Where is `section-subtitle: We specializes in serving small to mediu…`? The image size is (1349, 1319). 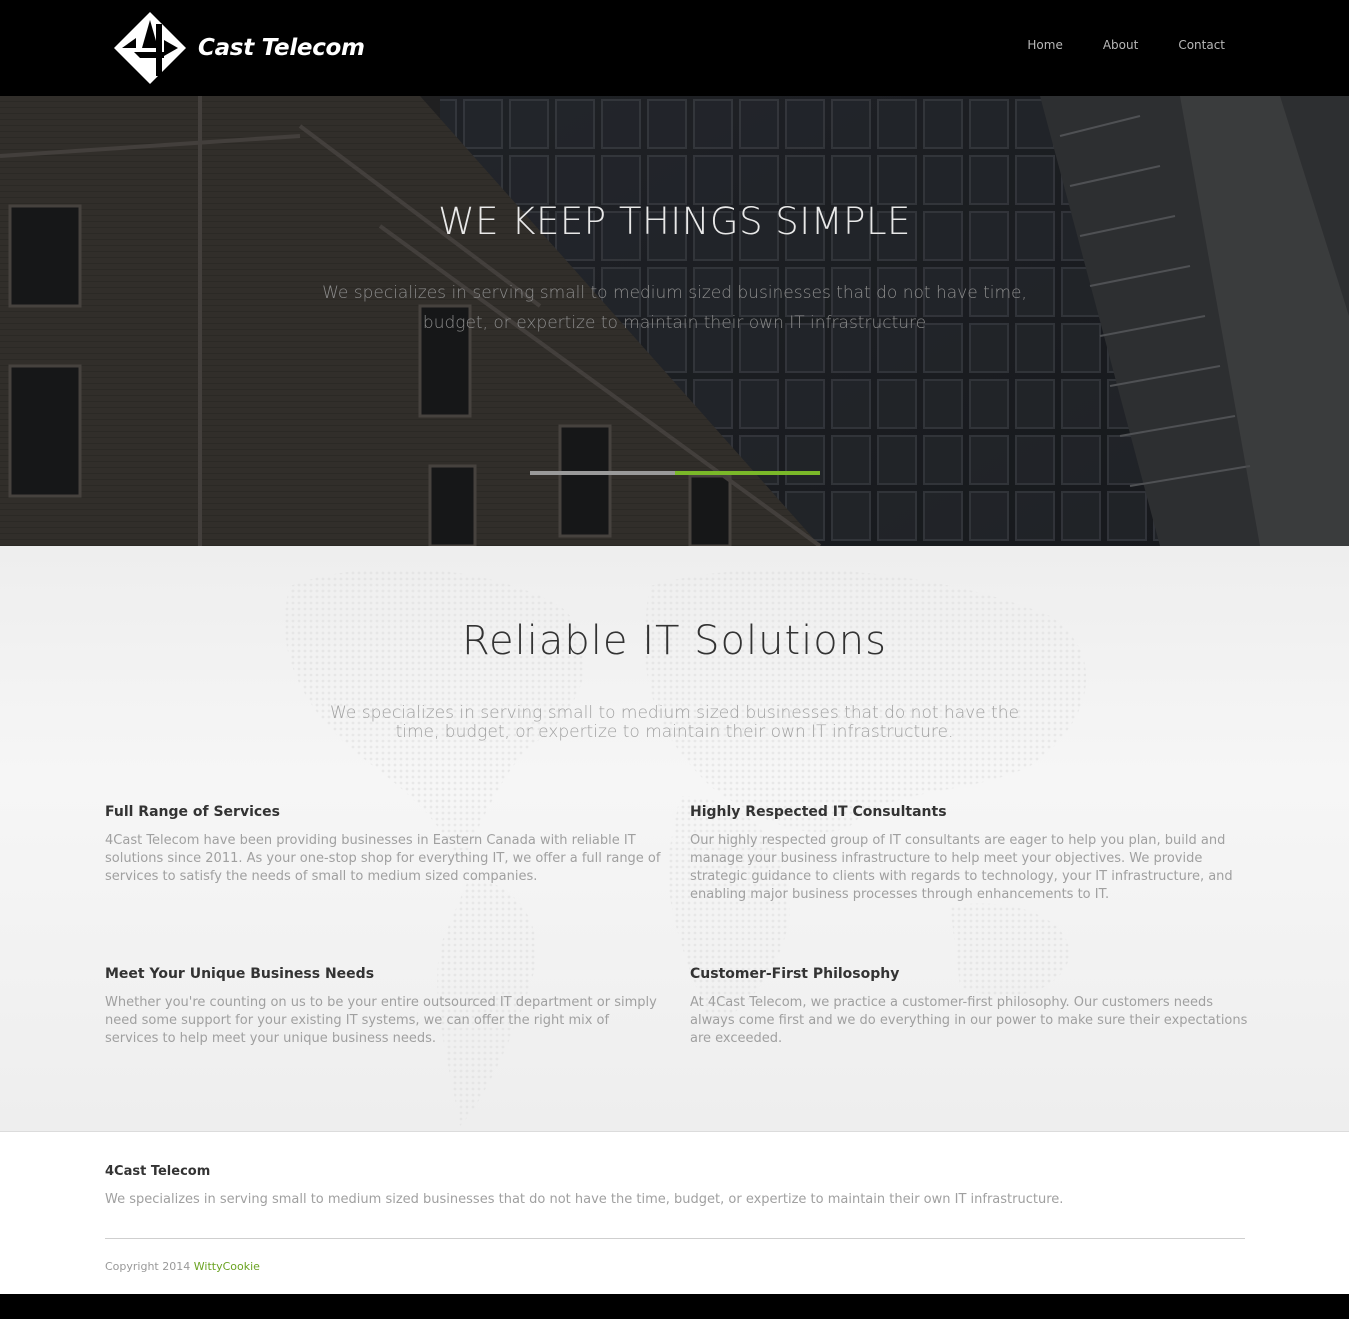 section-subtitle: We specializes in serving small to mediu… is located at coordinates (674, 722).